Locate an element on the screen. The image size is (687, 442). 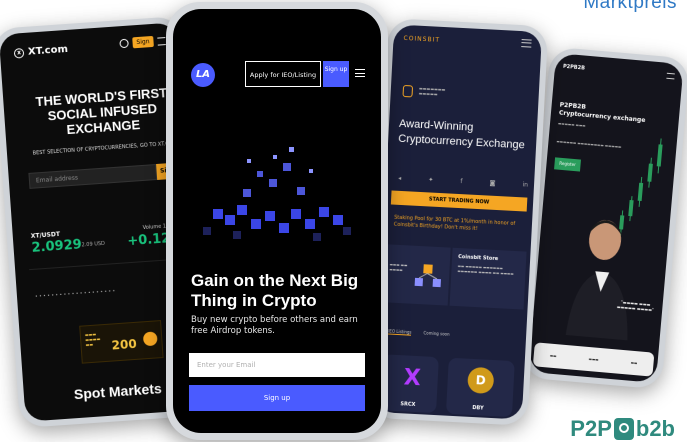
apply-listing-button: Apply for IEO/Listing is located at coordinates (283, 74).